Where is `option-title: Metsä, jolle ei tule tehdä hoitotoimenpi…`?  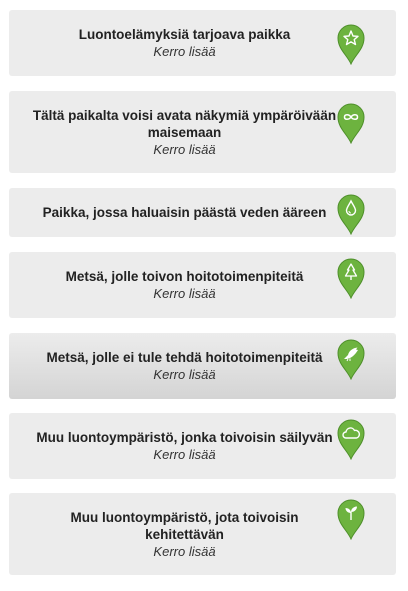 option-title: Metsä, jolle ei tule tehdä hoitotoimenpi… is located at coordinates (184, 357).